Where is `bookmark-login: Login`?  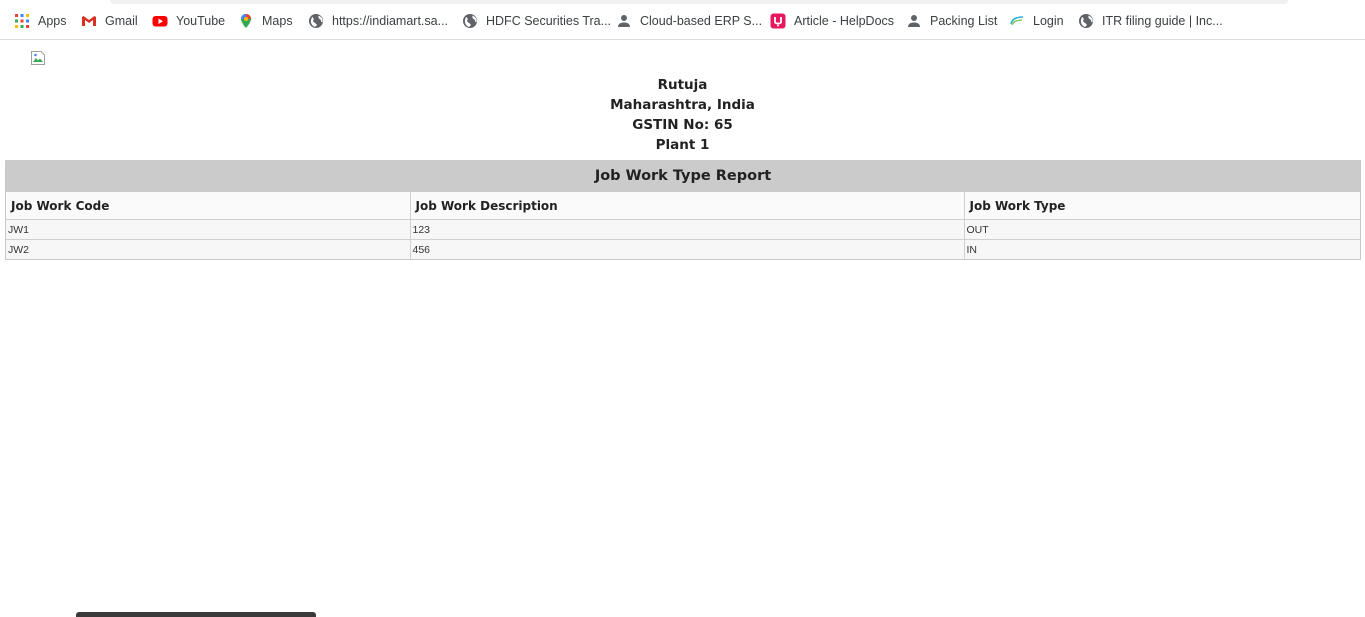
bookmark-login: Login is located at coordinates (1036, 21).